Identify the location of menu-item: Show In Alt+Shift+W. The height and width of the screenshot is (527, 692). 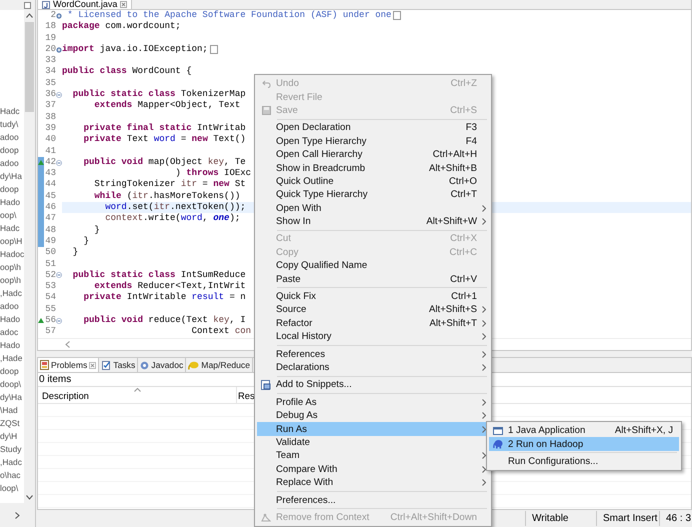
(373, 221).